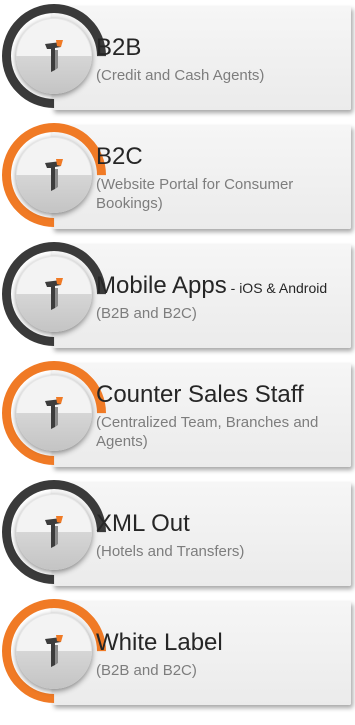 The image size is (355, 725). What do you see at coordinates (207, 432) in the screenshot?
I see `channel-subtitle: (Centralized Team, Branches and Agents)` at bounding box center [207, 432].